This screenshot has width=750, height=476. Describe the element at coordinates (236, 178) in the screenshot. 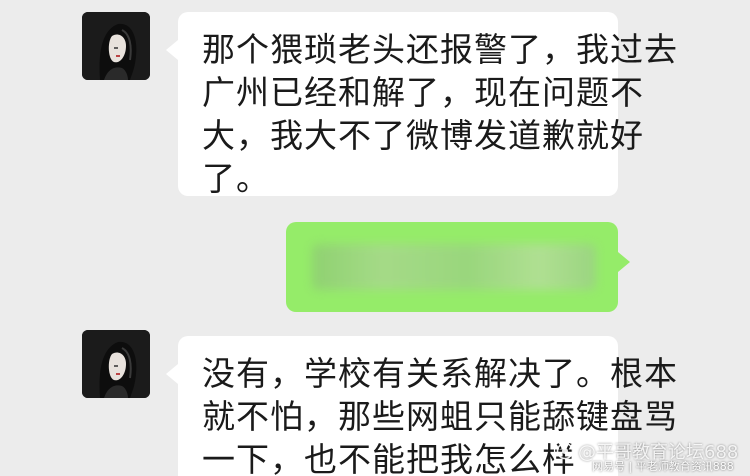

I see `message-text-line: 了。` at that location.